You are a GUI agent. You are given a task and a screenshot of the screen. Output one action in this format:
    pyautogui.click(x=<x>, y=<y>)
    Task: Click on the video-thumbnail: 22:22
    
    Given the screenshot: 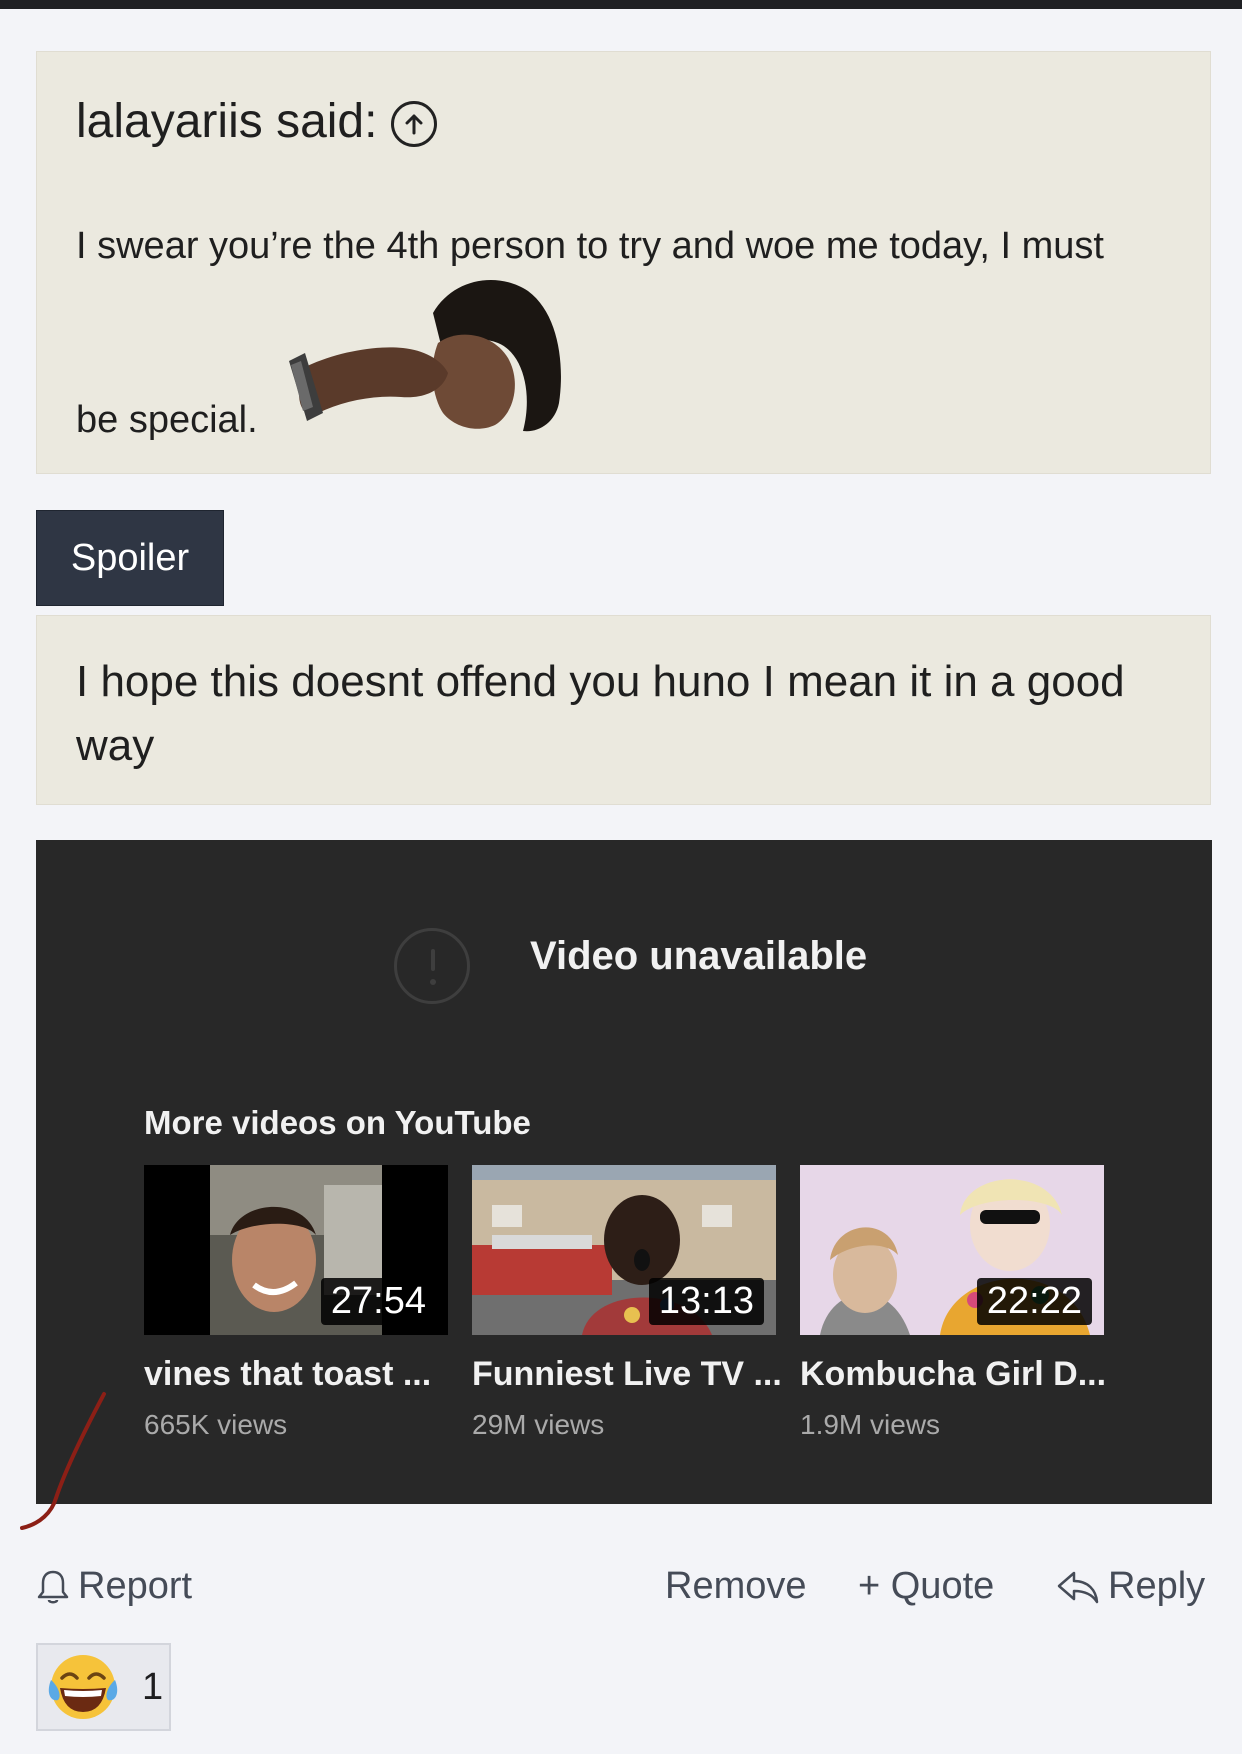 What is the action you would take?
    pyautogui.click(x=952, y=1250)
    